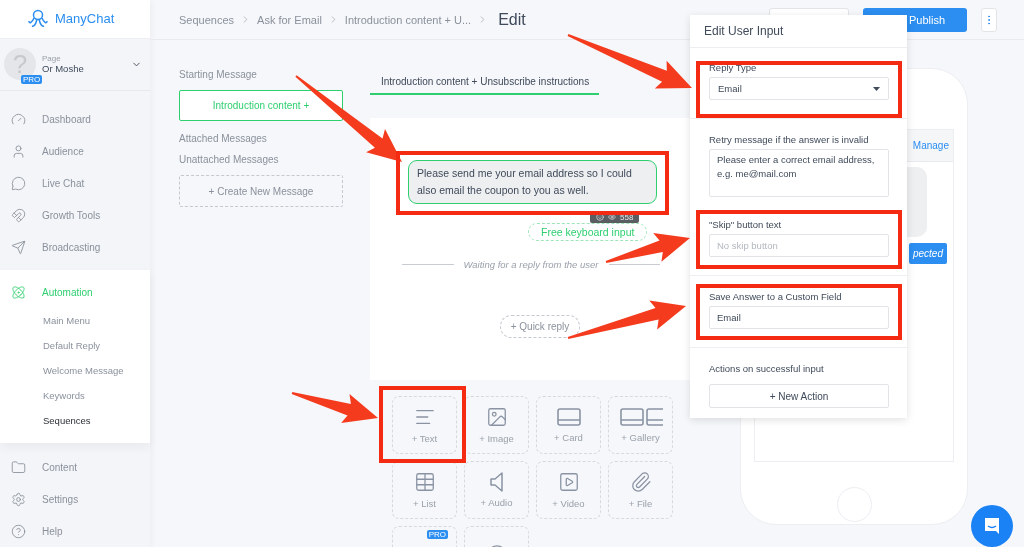 This screenshot has width=1024, height=547. I want to click on field-label: Reply Type, so click(733, 67).